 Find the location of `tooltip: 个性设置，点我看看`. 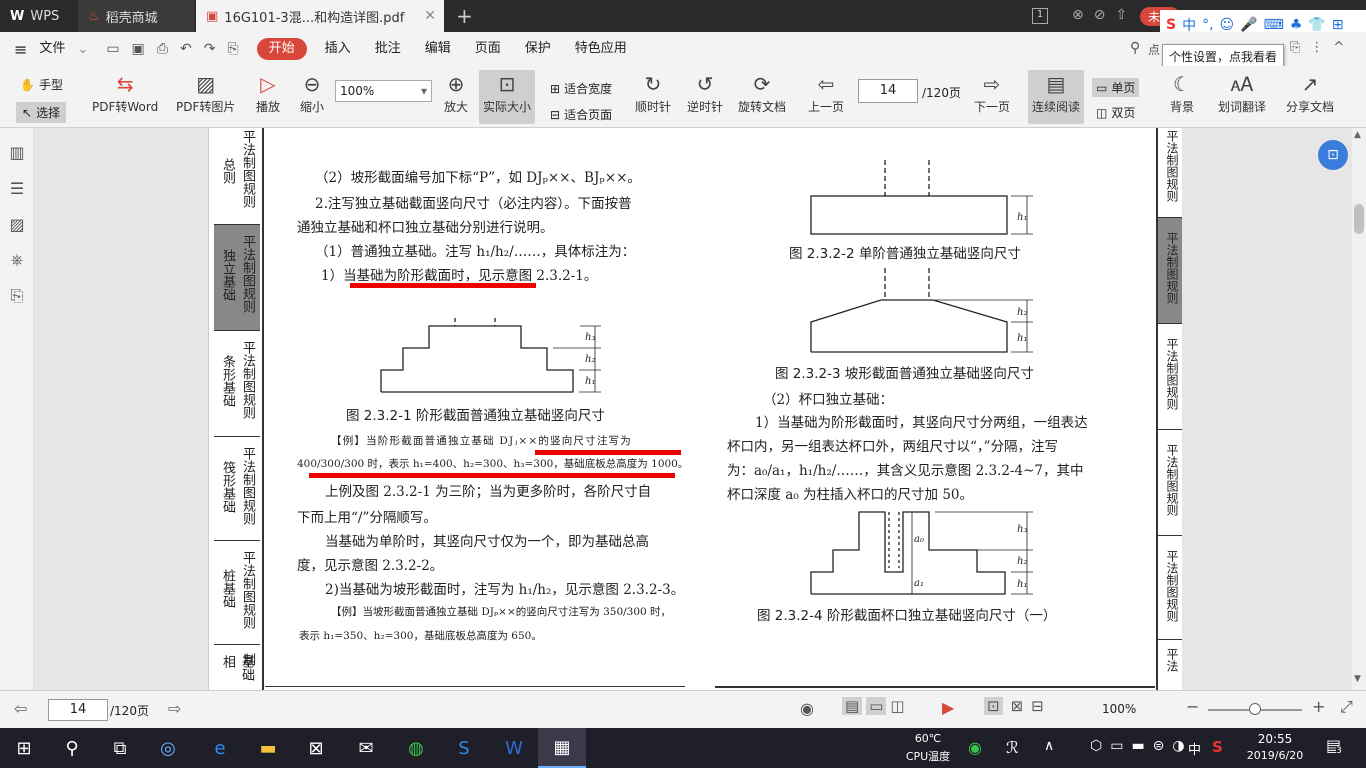

tooltip: 个性设置，点我看看 is located at coordinates (1223, 56).